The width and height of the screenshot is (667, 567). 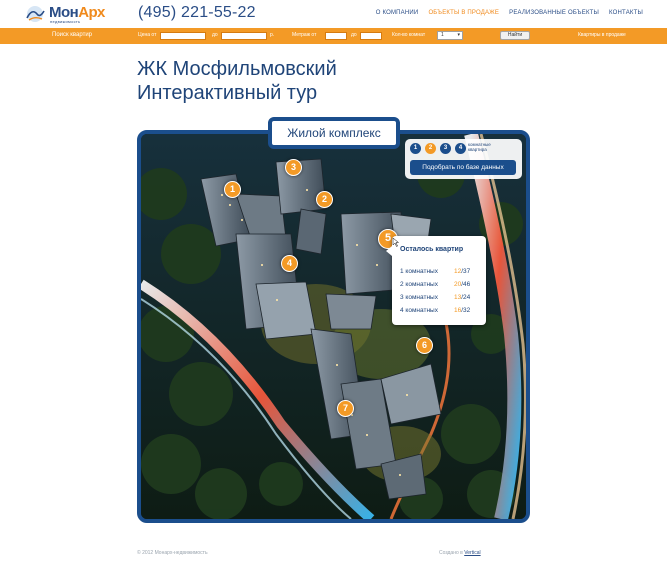 I want to click on phone-number: (495) 221-55-22, so click(x=197, y=12).